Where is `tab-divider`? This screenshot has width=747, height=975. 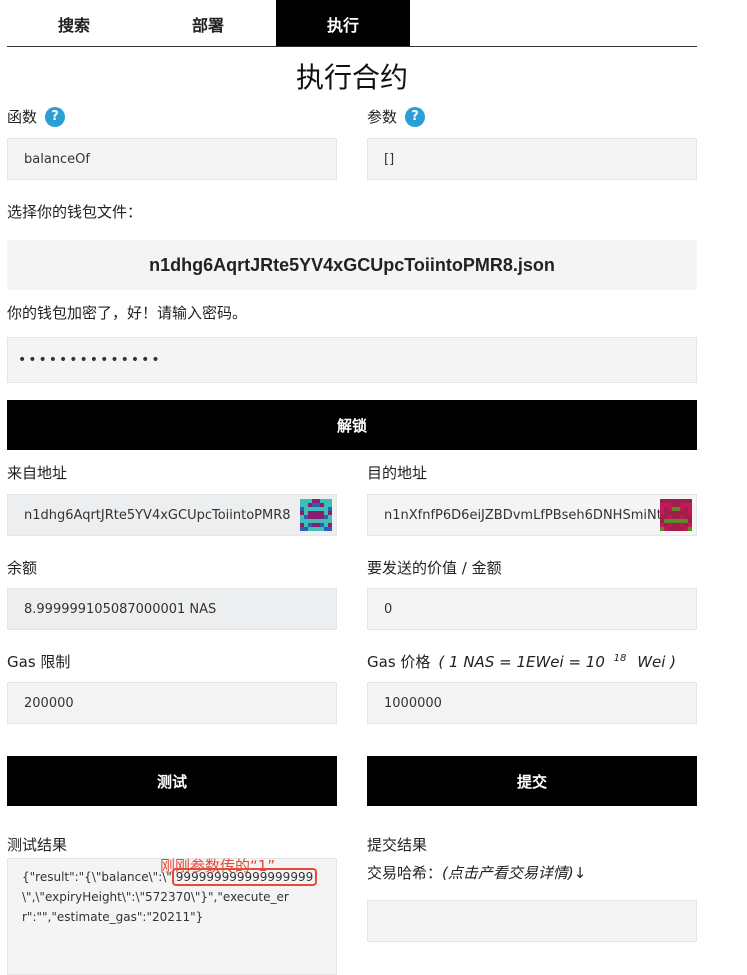 tab-divider is located at coordinates (352, 46).